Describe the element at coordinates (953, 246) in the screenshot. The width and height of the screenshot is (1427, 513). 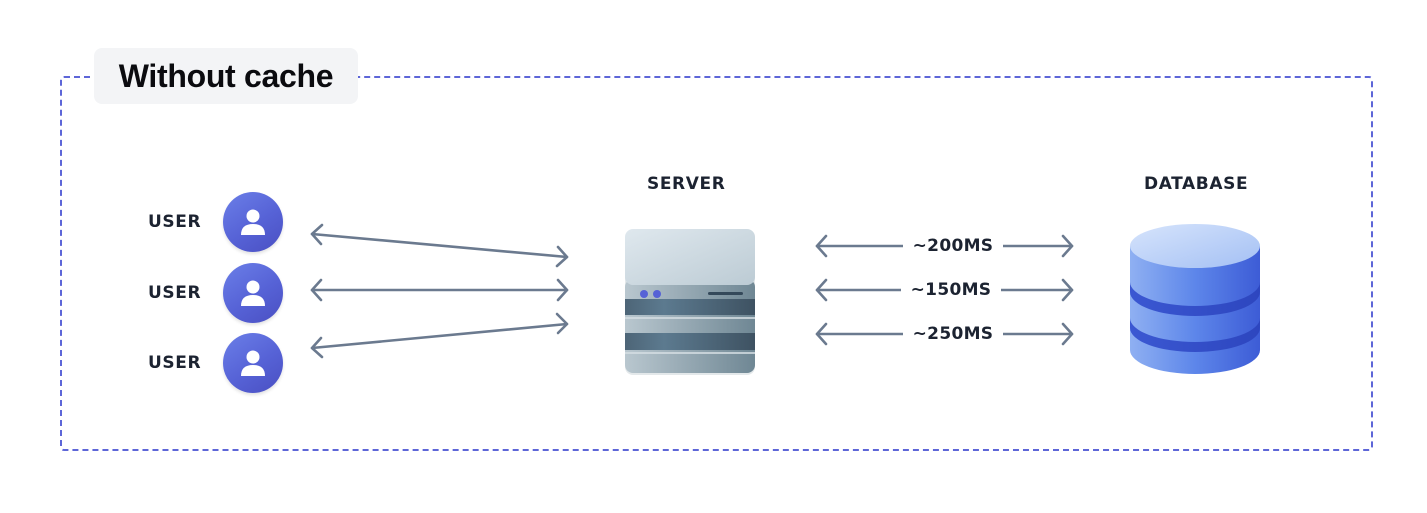
I see `latency-label-1: ~200MS` at that location.